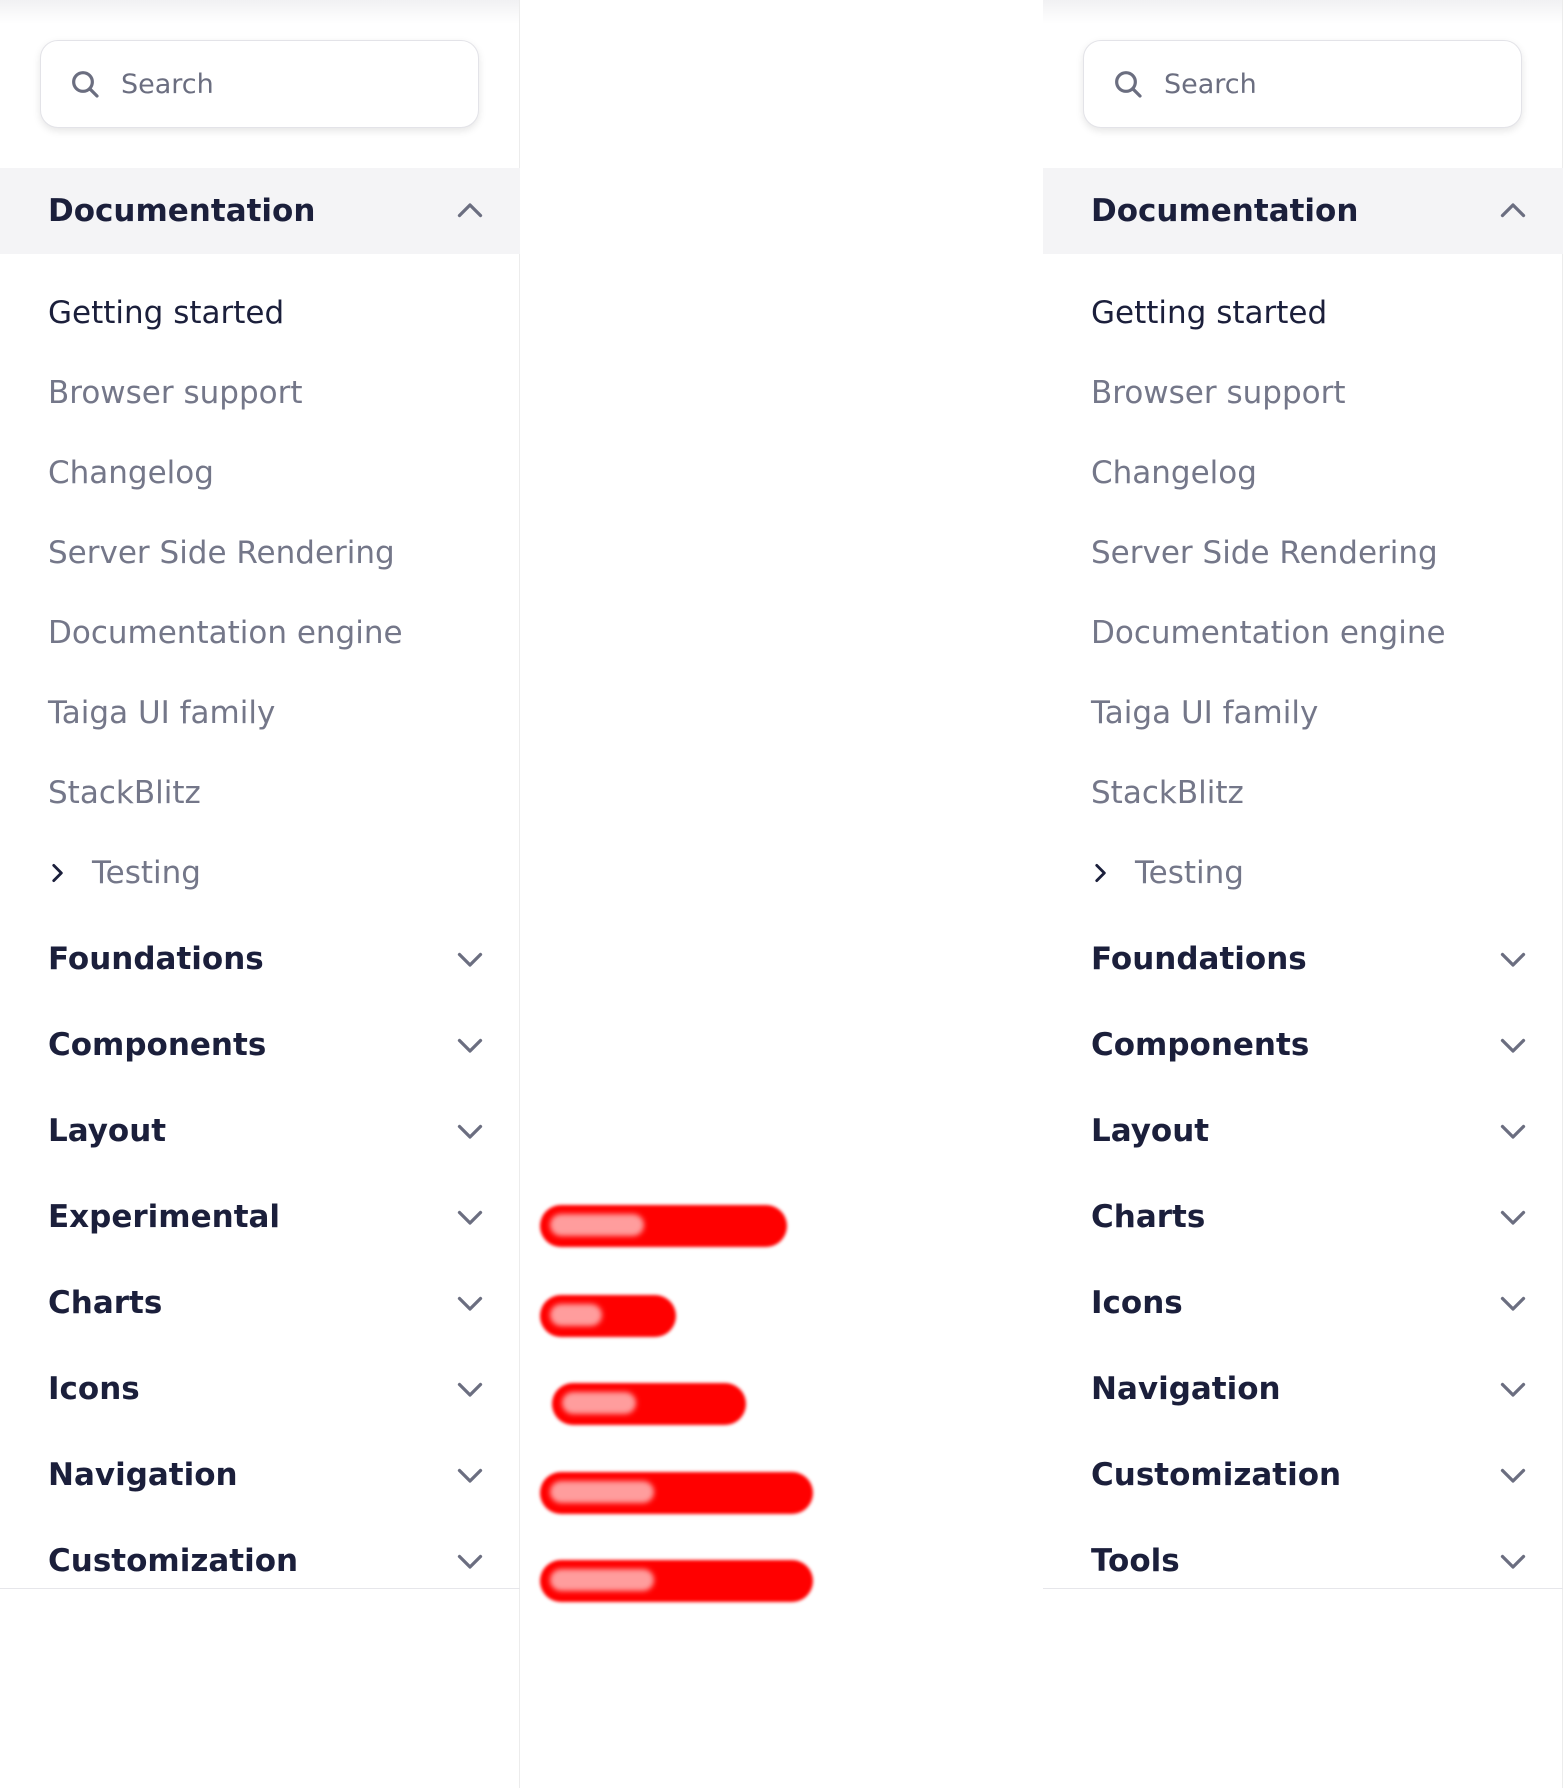 The image size is (1566, 1788). I want to click on category-label: Tools, so click(1135, 1561).